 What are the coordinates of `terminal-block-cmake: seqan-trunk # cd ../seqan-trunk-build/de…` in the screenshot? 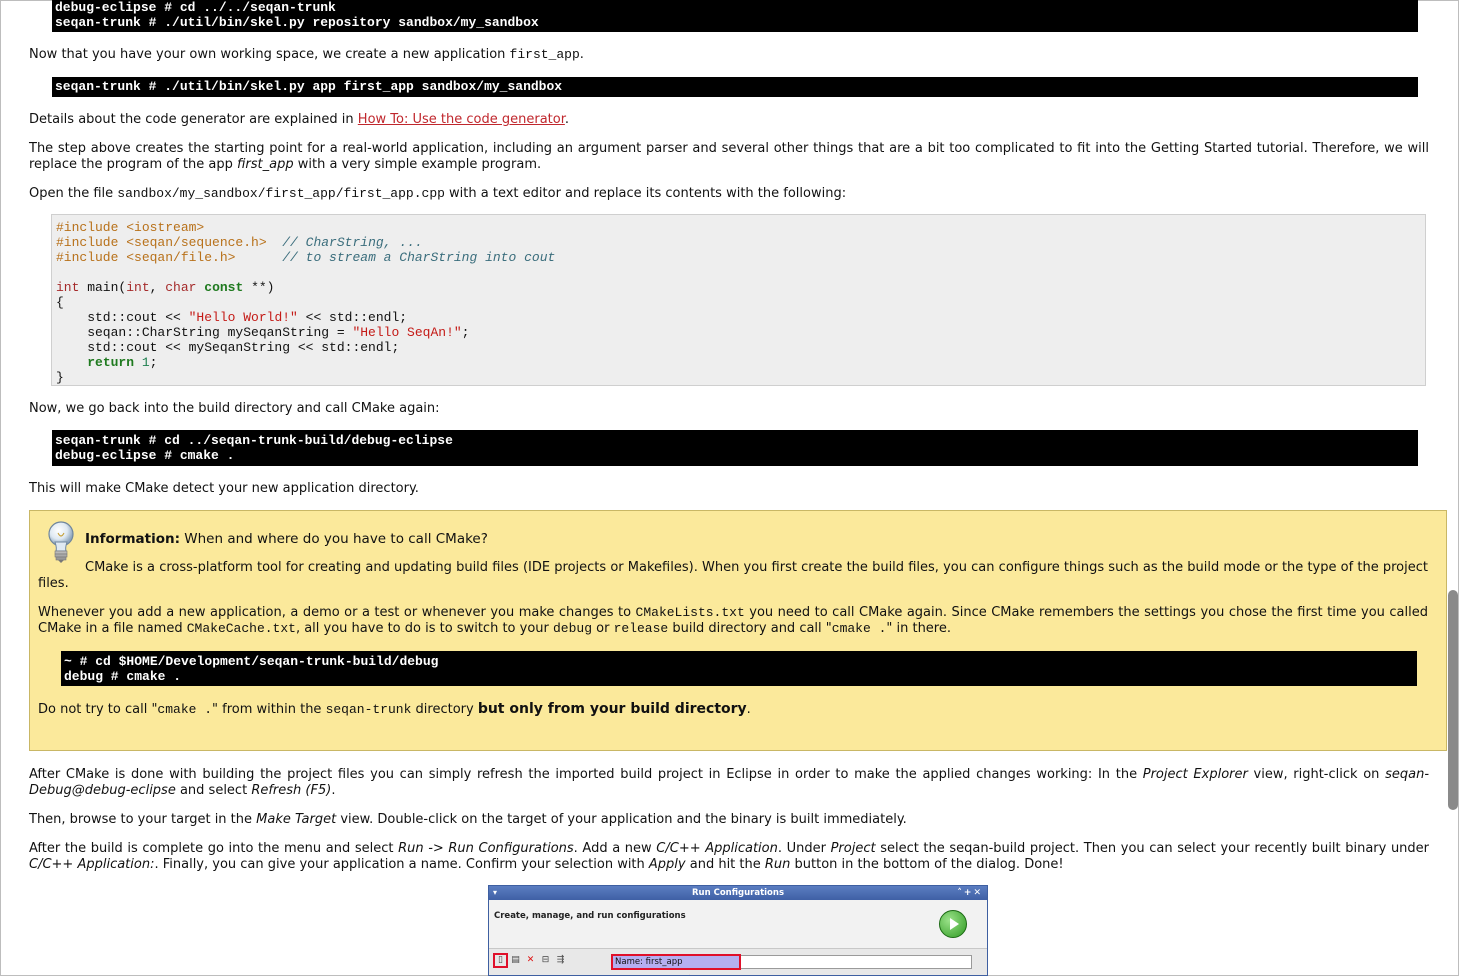 It's located at (735, 448).